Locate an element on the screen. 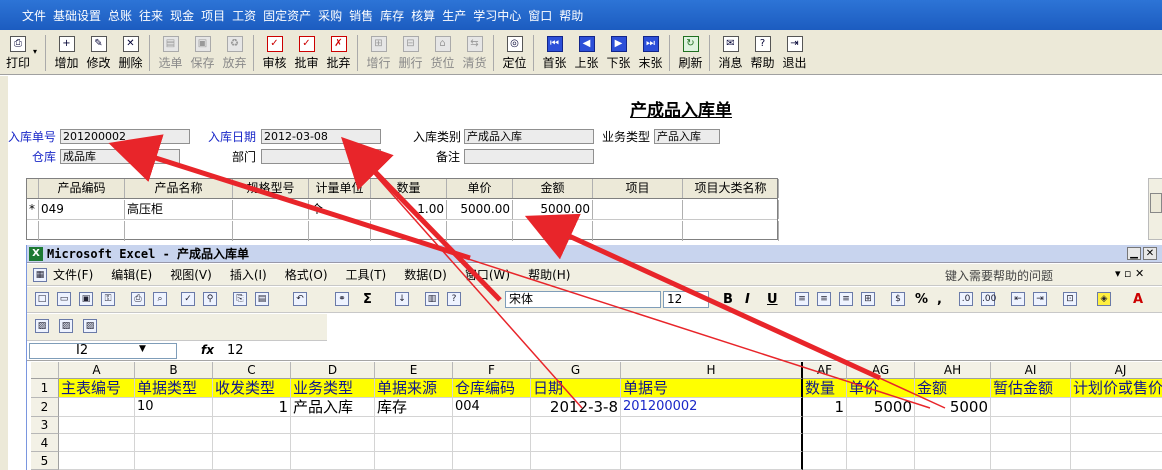  underline-button: U is located at coordinates (772, 299).